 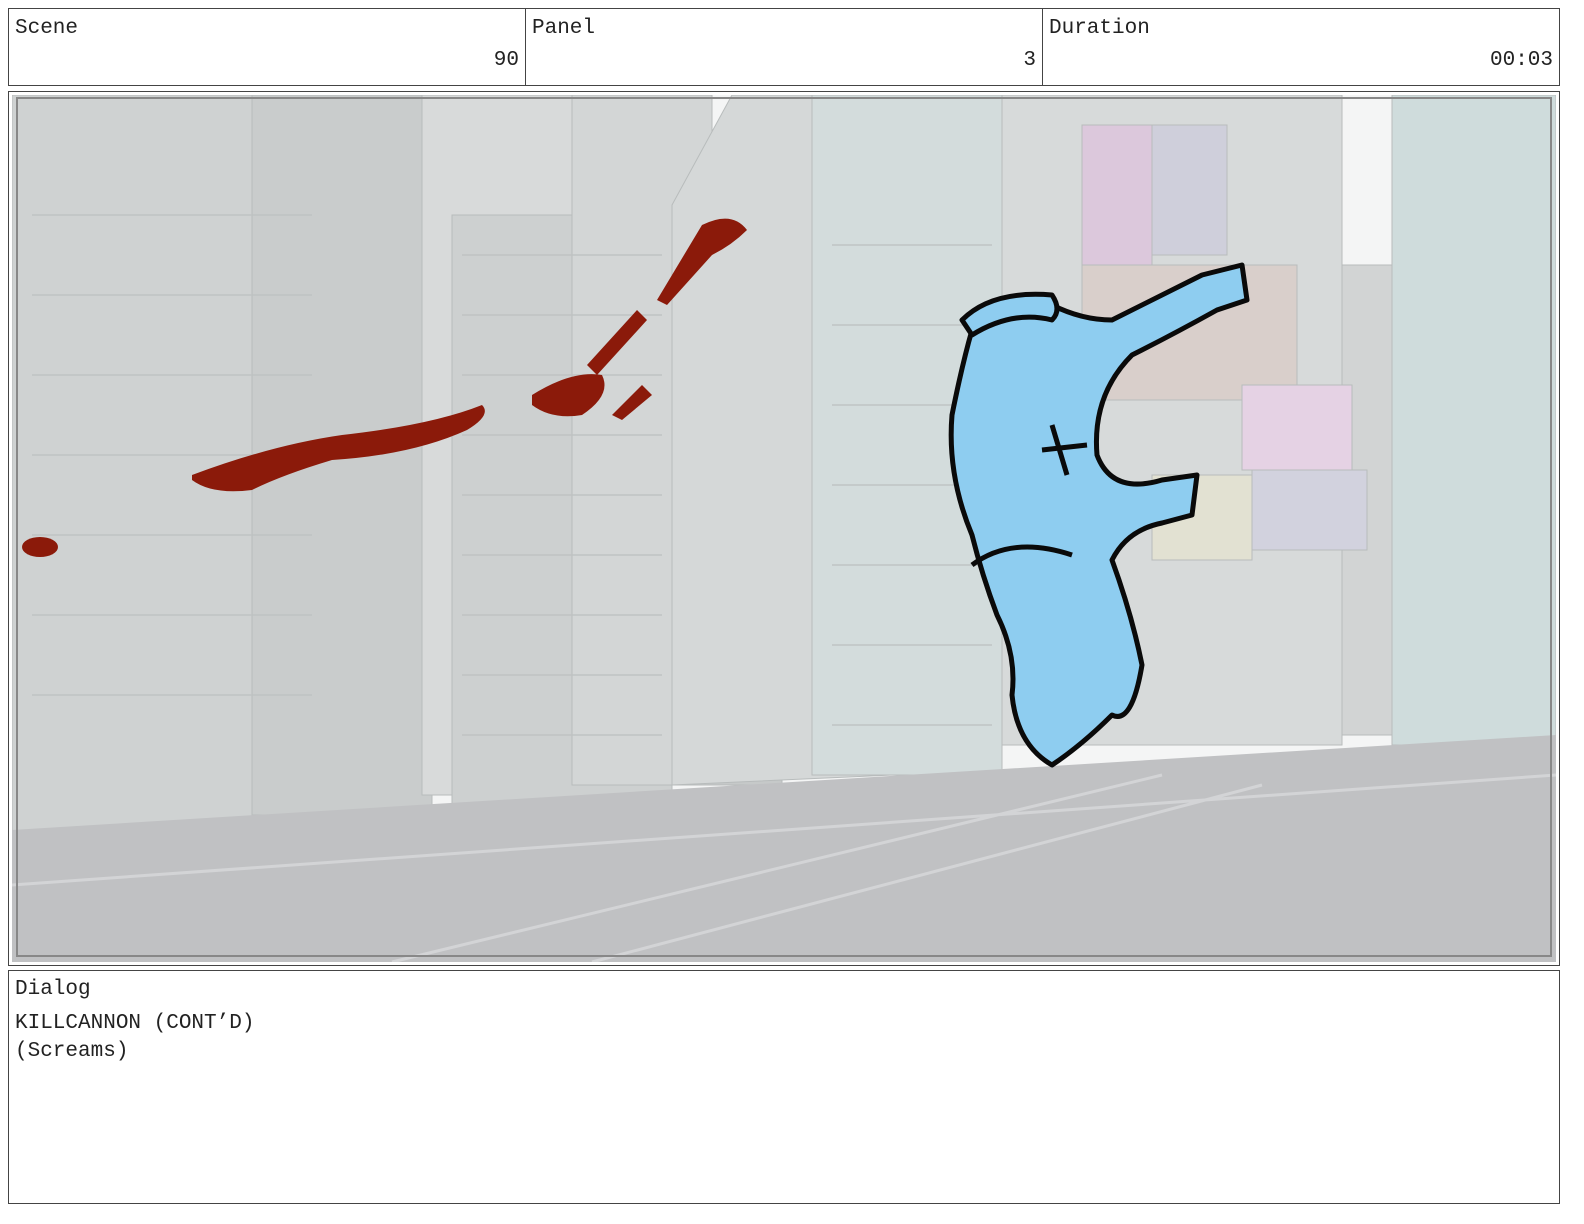 What do you see at coordinates (1099, 28) in the screenshot?
I see `duration-label: Duration` at bounding box center [1099, 28].